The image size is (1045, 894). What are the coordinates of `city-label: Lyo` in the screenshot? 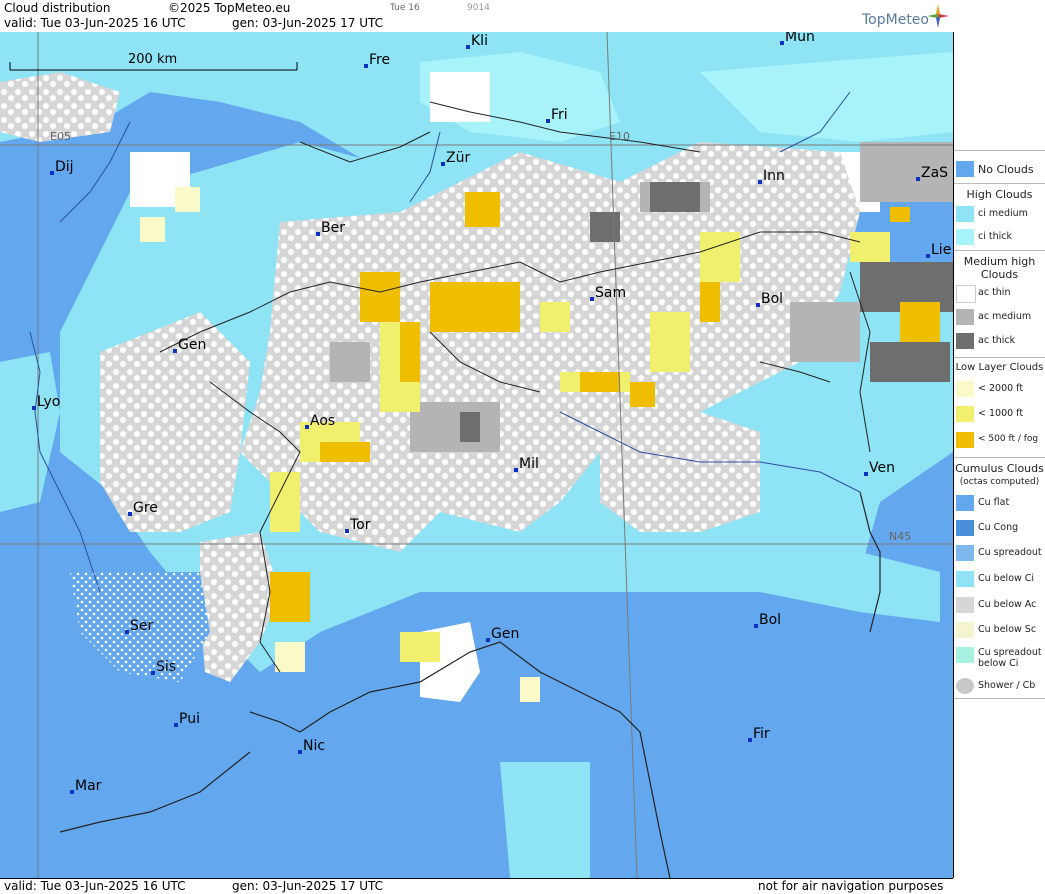 It's located at (49, 402).